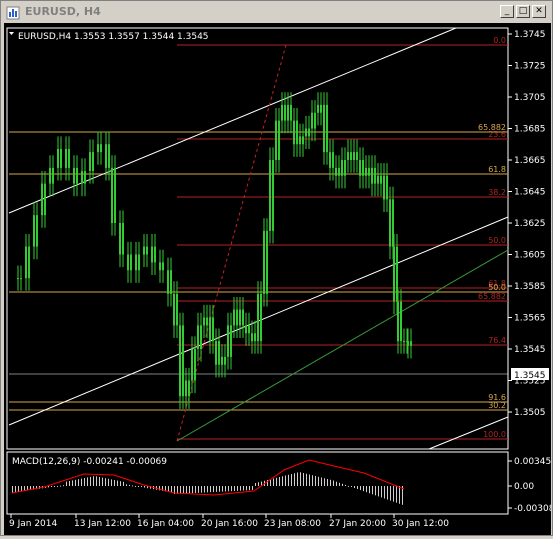 This screenshot has width=553, height=539. Describe the element at coordinates (276, 12) in the screenshot. I see `title-bar: EURUSD, H4 _ □ ✕` at that location.